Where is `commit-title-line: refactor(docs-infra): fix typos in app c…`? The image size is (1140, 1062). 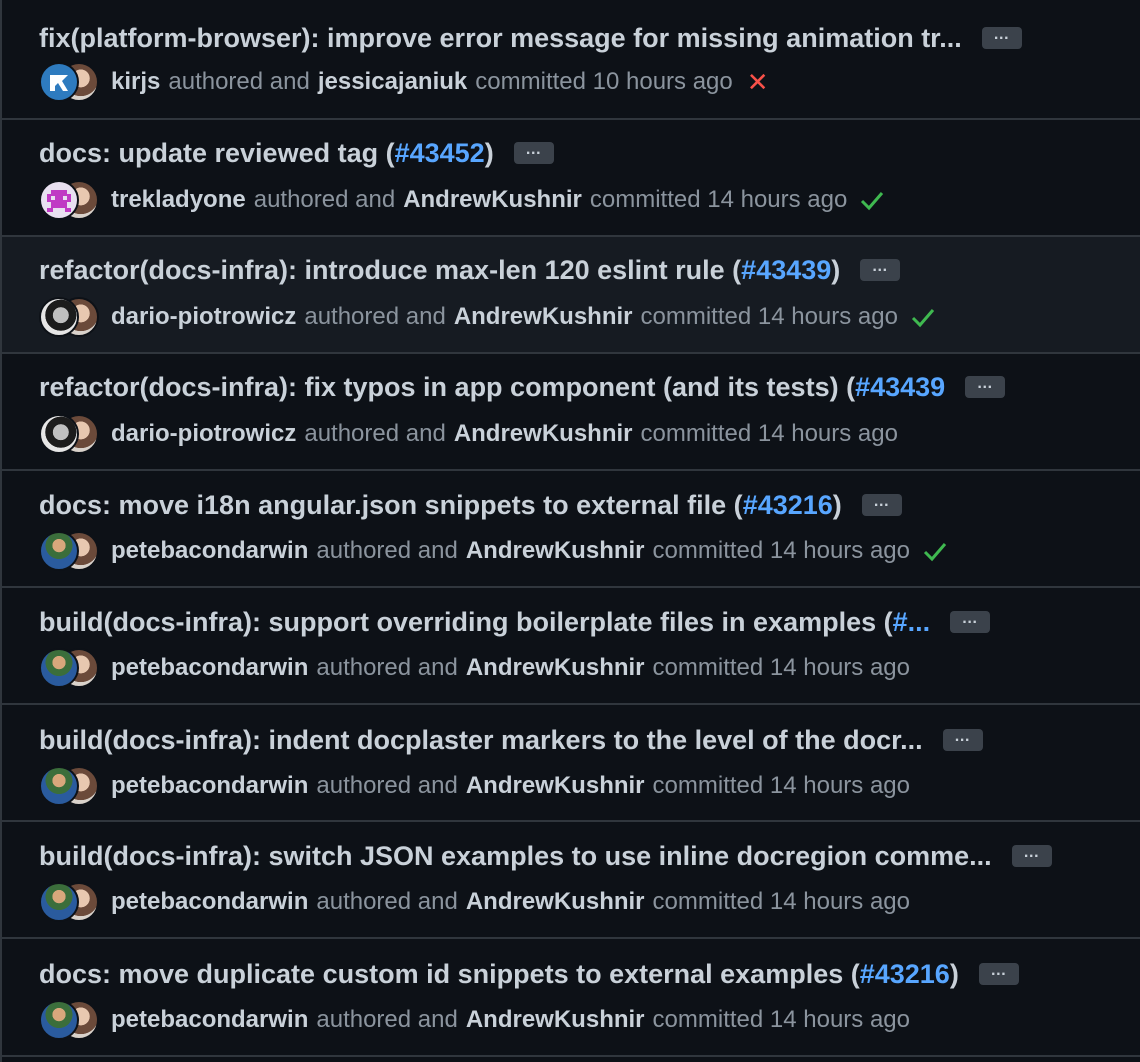 commit-title-line: refactor(docs-infra): fix typos in app c… is located at coordinates (522, 387).